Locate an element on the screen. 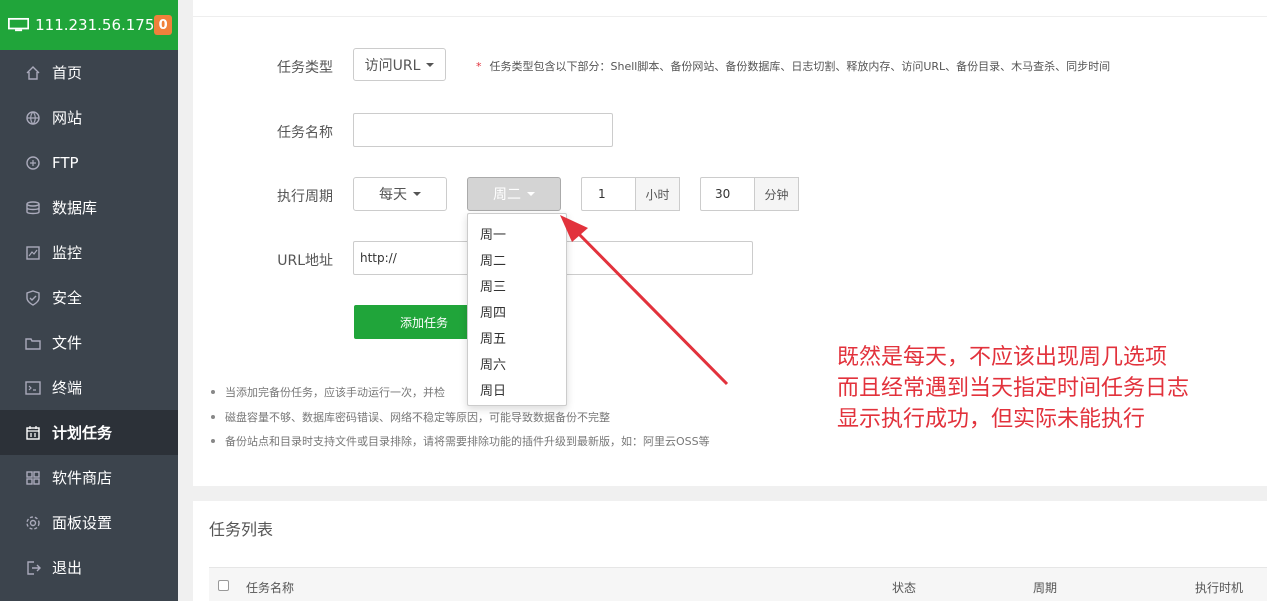 Image resolution: width=1267 pixels, height=601 pixels. globe-icon is located at coordinates (32, 117).